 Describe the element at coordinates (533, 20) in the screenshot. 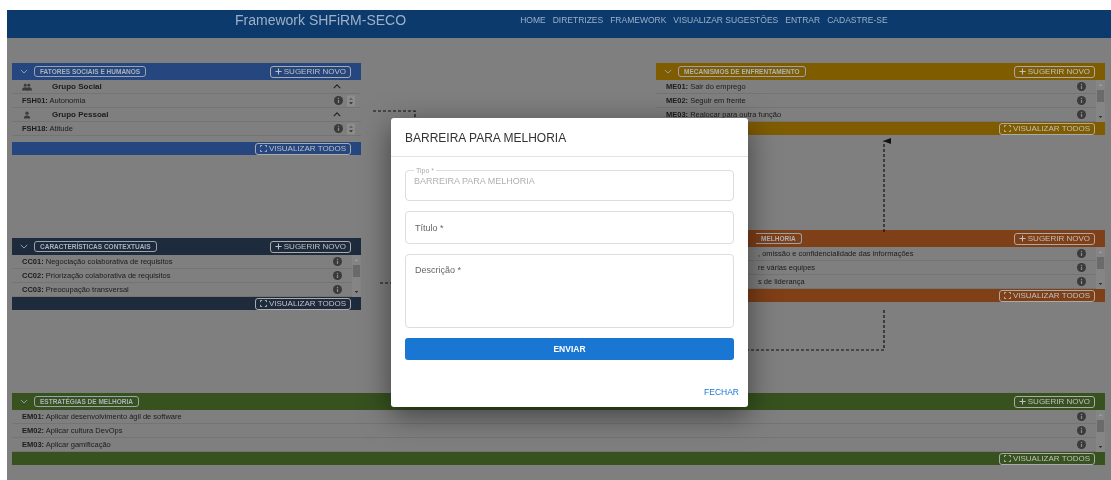

I see `nav-link: HOME` at that location.